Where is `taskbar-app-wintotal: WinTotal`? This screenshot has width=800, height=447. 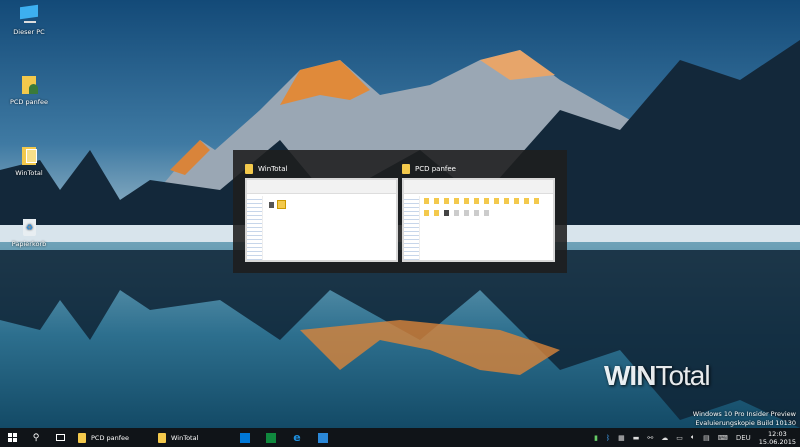 taskbar-app-wintotal: WinTotal is located at coordinates (192, 437).